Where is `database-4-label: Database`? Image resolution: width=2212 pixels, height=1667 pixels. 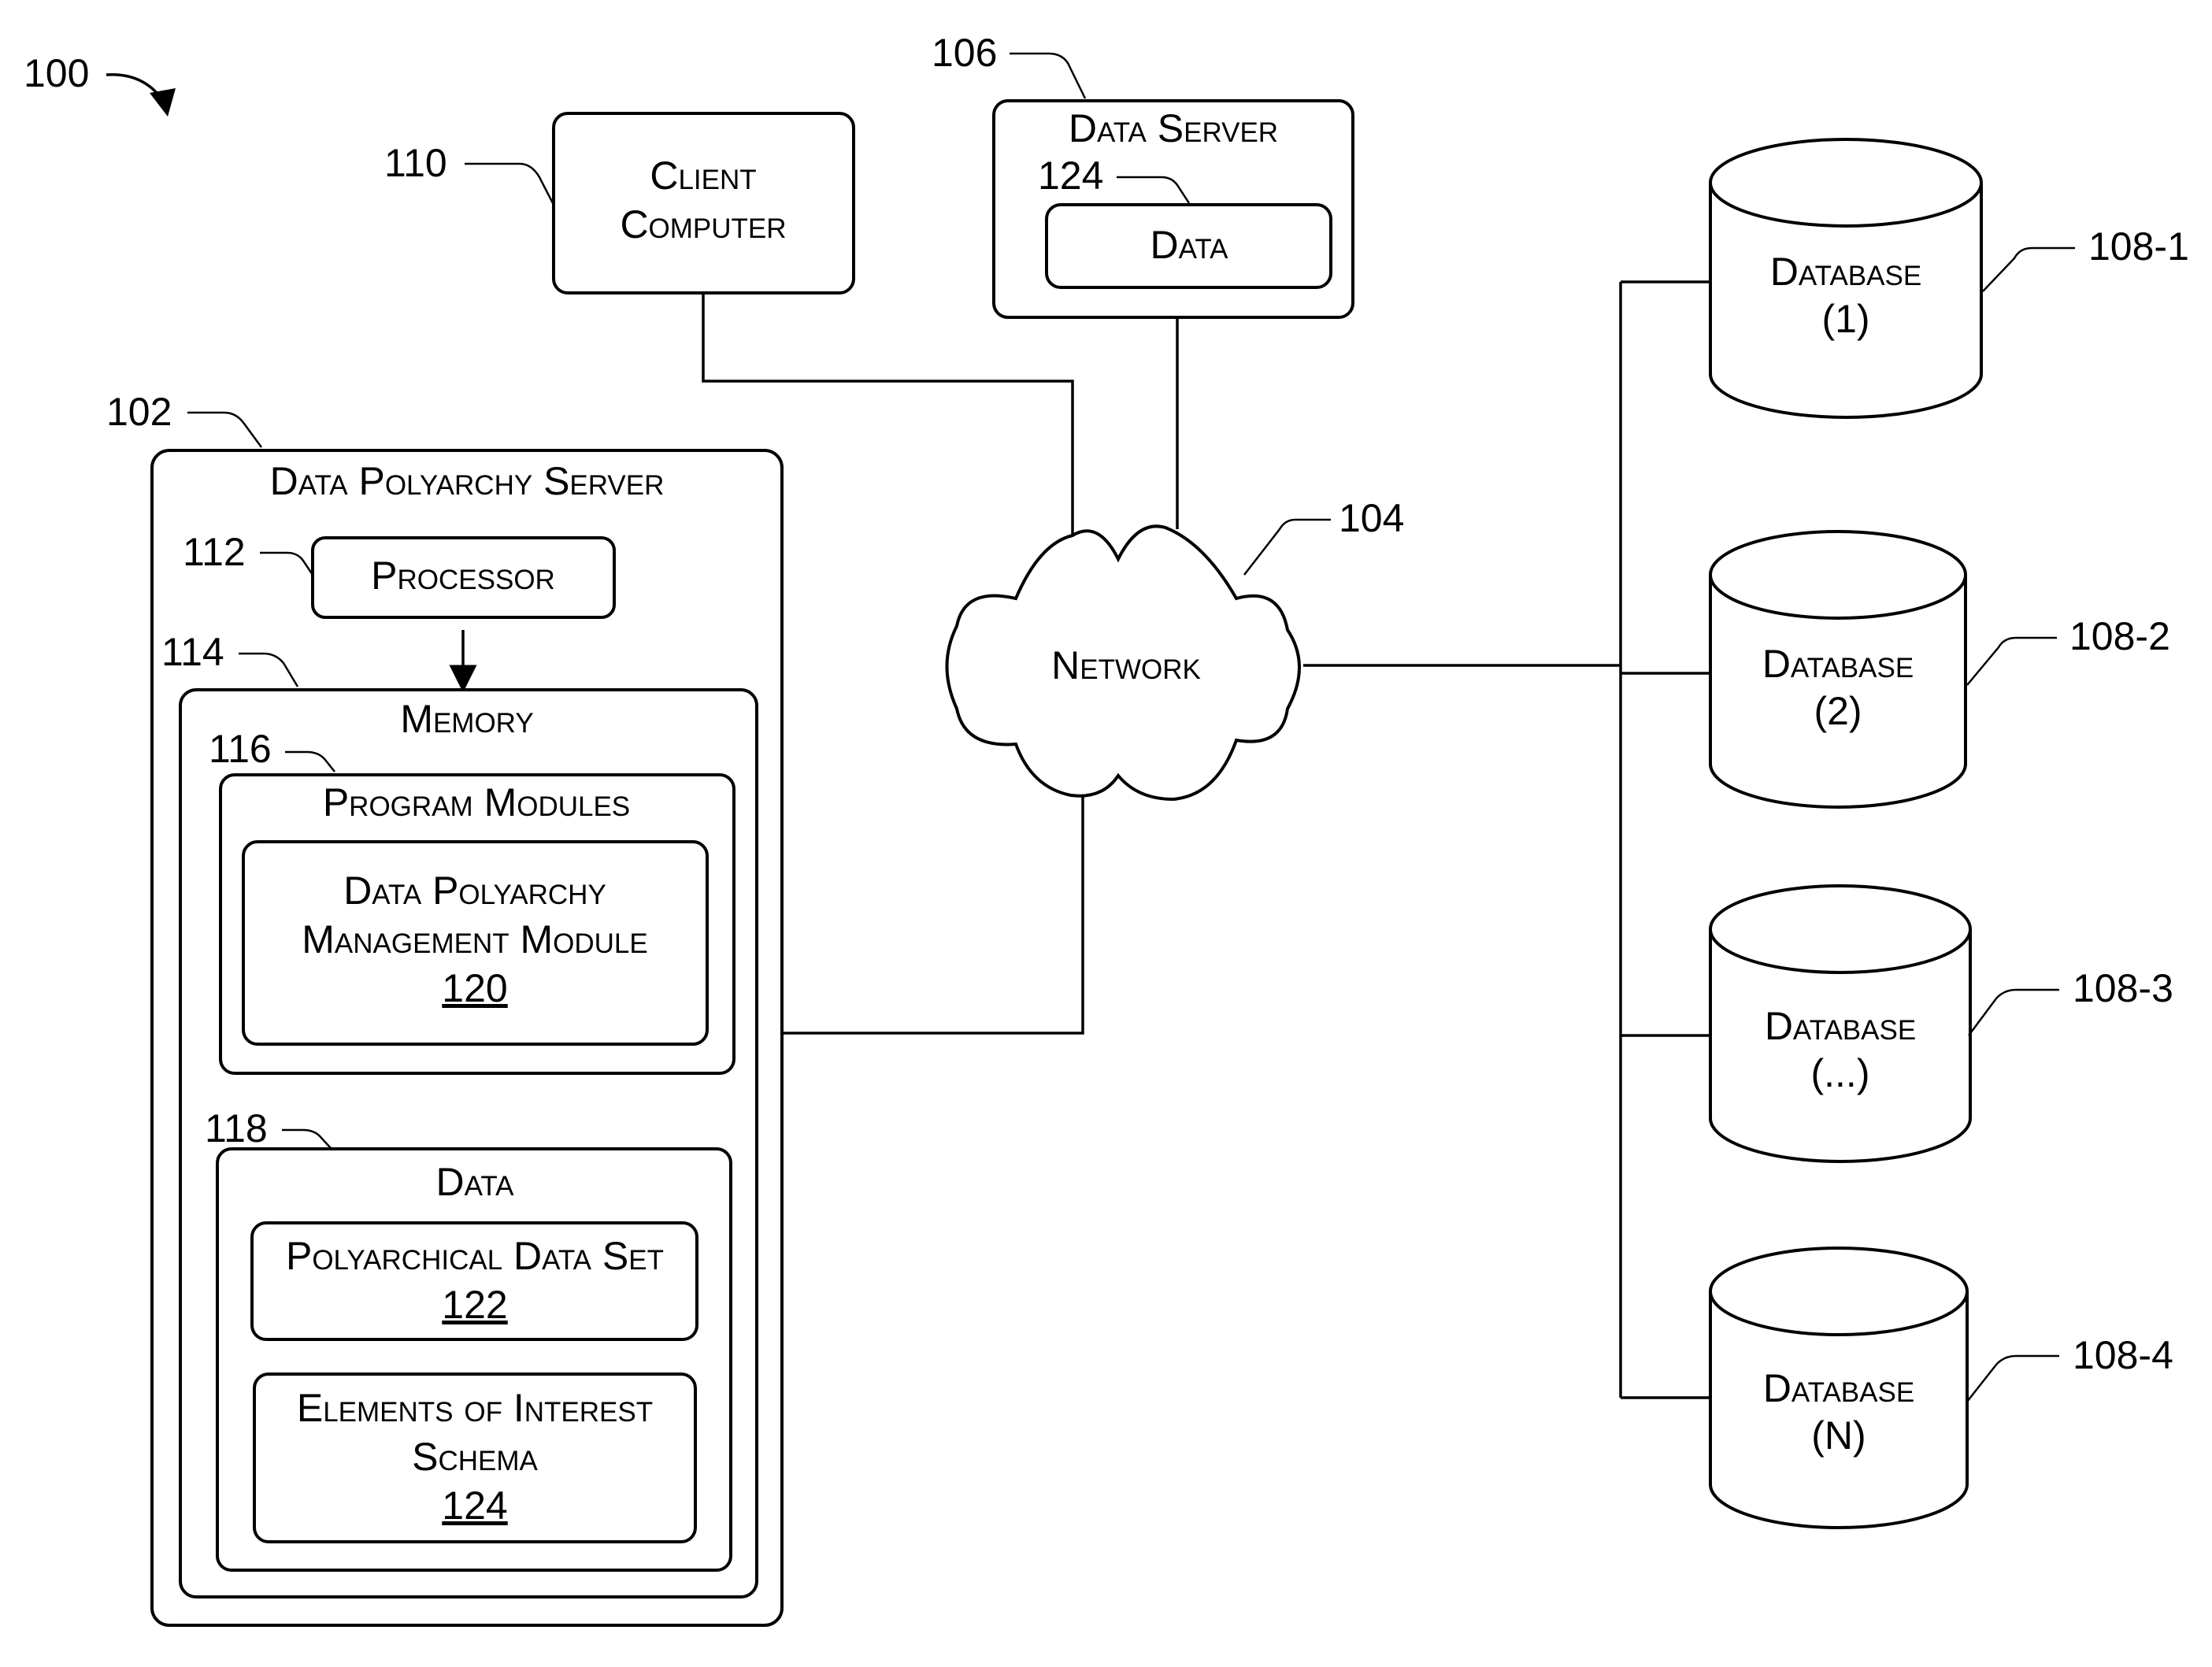 database-4-label: Database is located at coordinates (1838, 1388).